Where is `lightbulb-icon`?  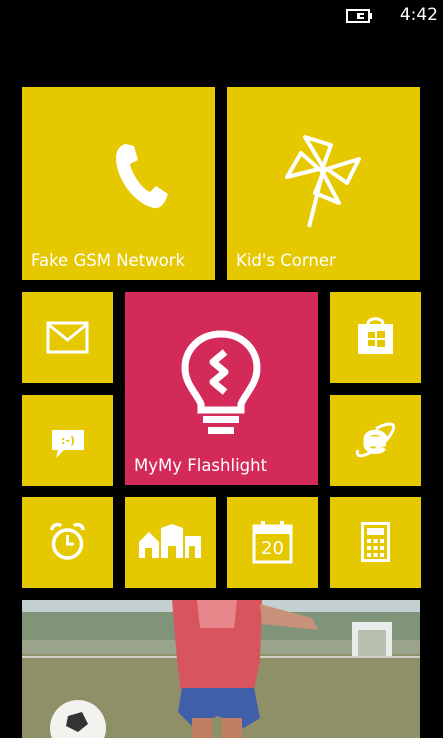
lightbulb-icon is located at coordinates (221, 382).